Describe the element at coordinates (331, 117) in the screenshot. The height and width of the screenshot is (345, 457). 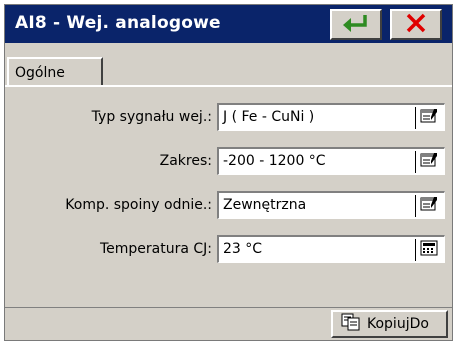
I see `signal-type-field: J ( Fe - CuNi )` at that location.